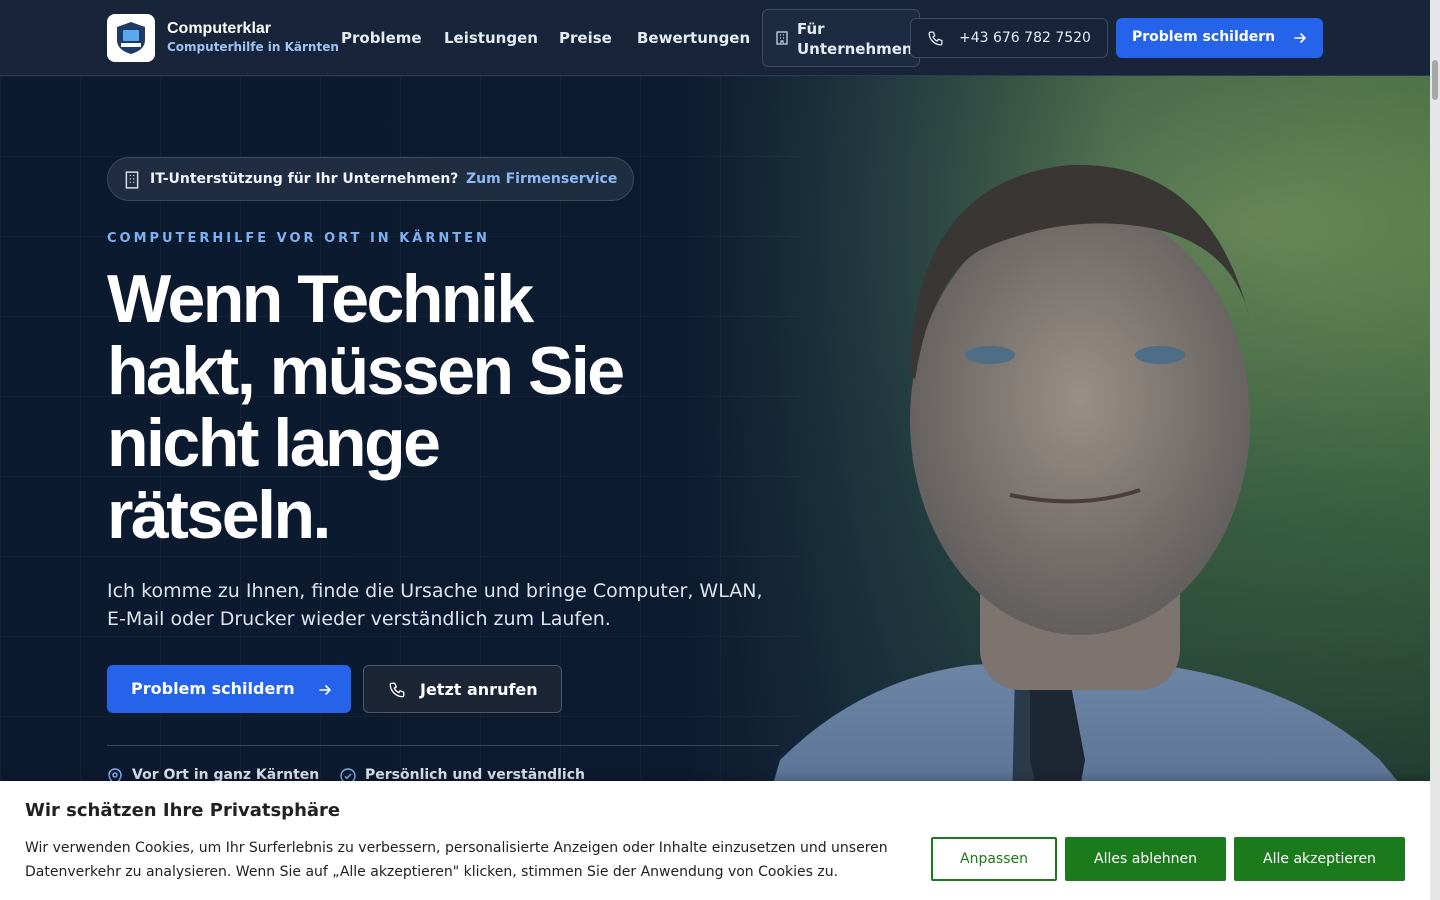 The height and width of the screenshot is (900, 1440). I want to click on brand-name: Computerklar, so click(219, 29).